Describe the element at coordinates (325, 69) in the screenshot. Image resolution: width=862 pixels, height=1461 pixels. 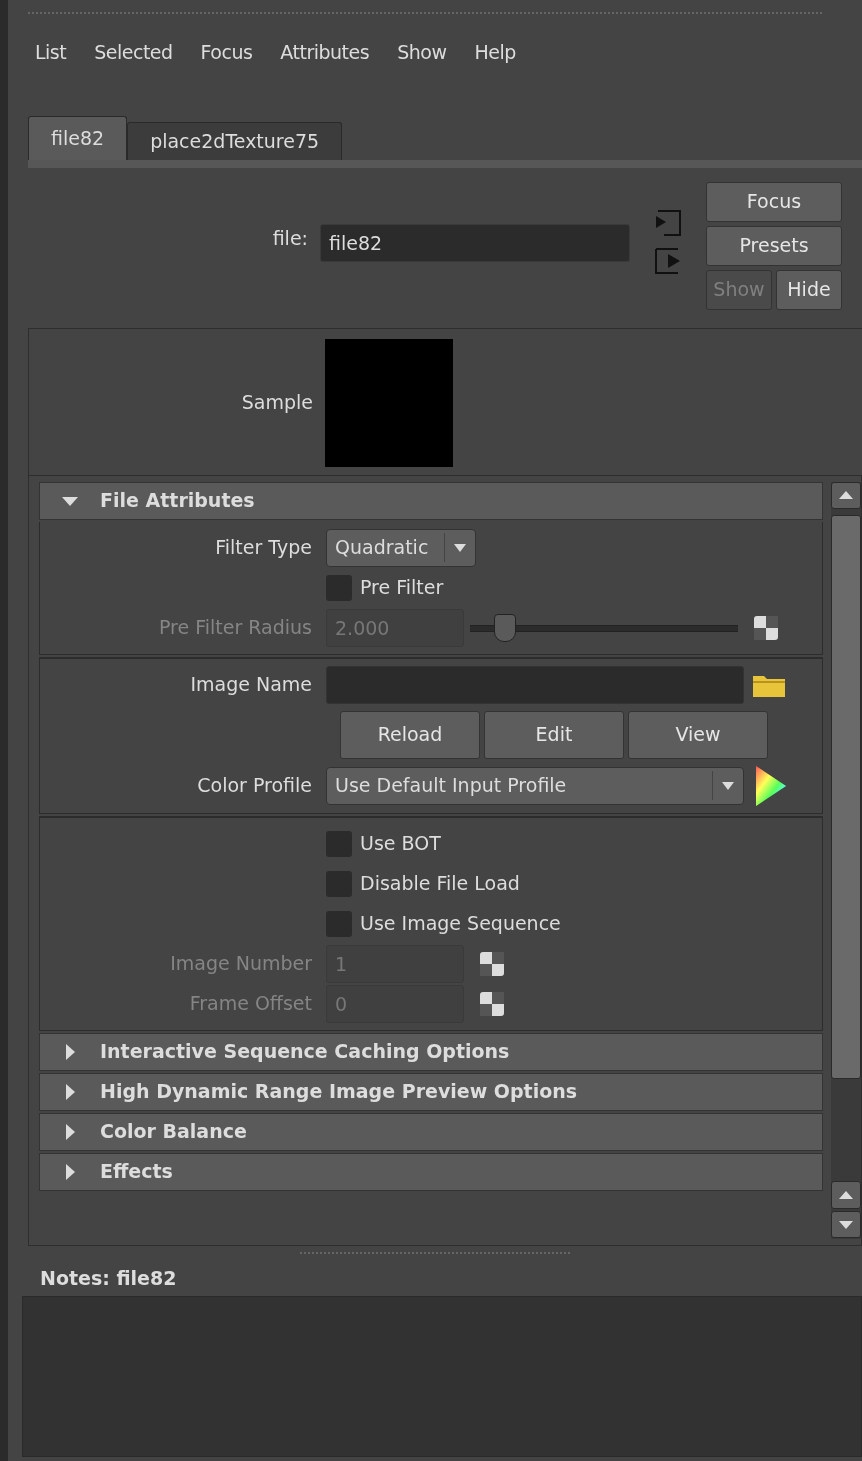
I see `menu-item: Attributes` at that location.